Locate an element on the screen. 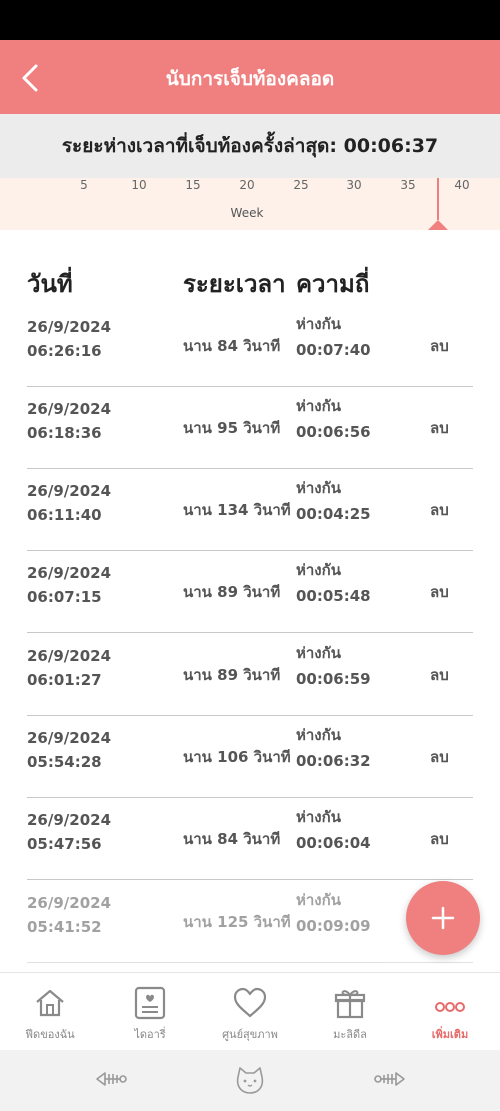  row-duration: นาน 134 วินาที is located at coordinates (237, 510).